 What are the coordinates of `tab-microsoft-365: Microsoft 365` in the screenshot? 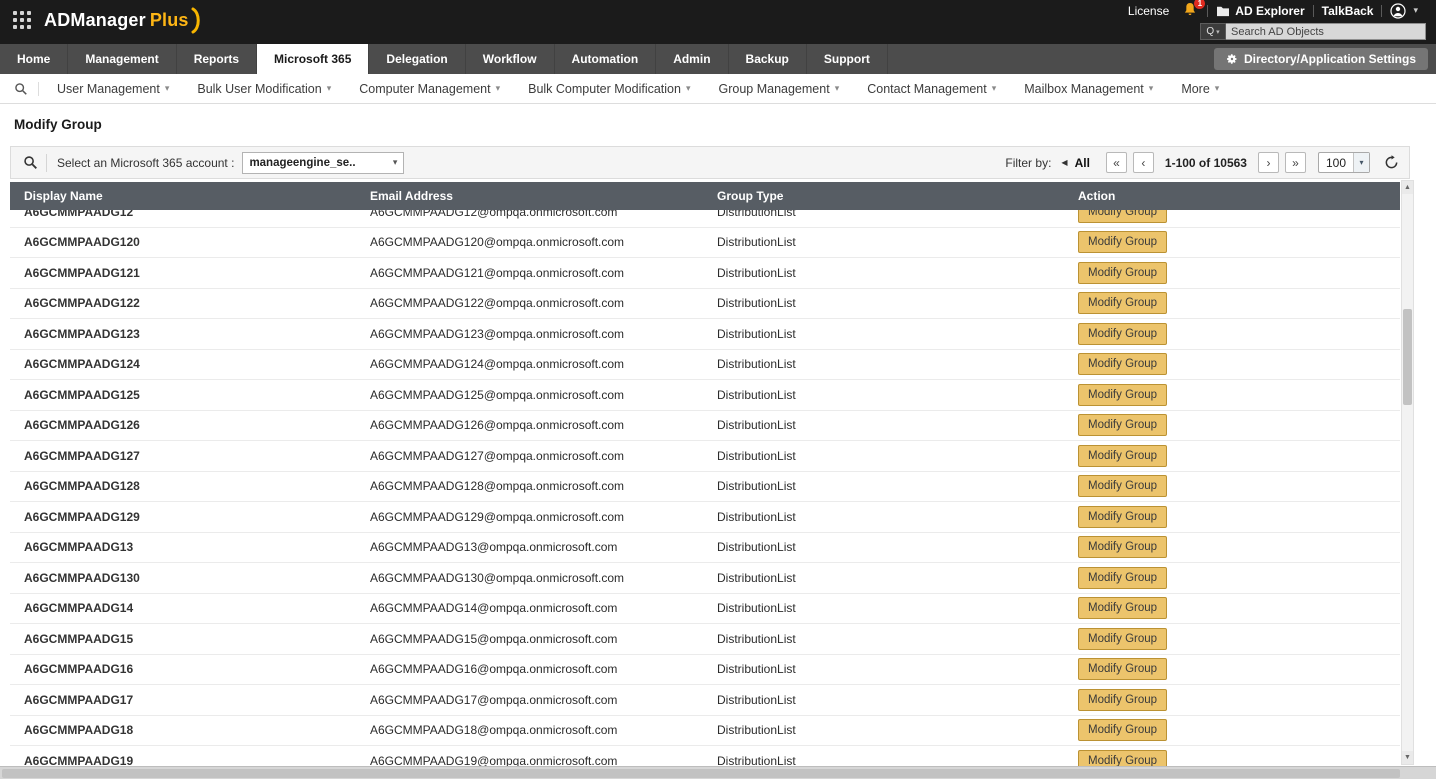 It's located at (313, 59).